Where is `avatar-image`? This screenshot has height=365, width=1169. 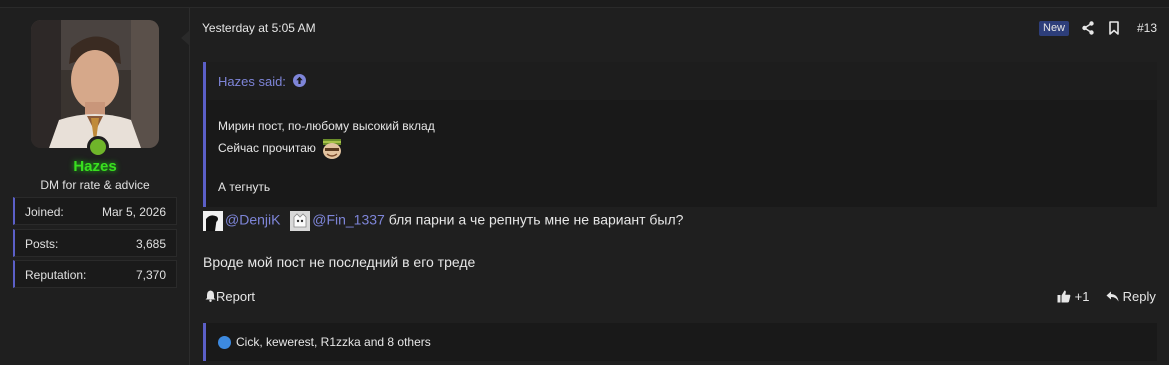 avatar-image is located at coordinates (95, 84).